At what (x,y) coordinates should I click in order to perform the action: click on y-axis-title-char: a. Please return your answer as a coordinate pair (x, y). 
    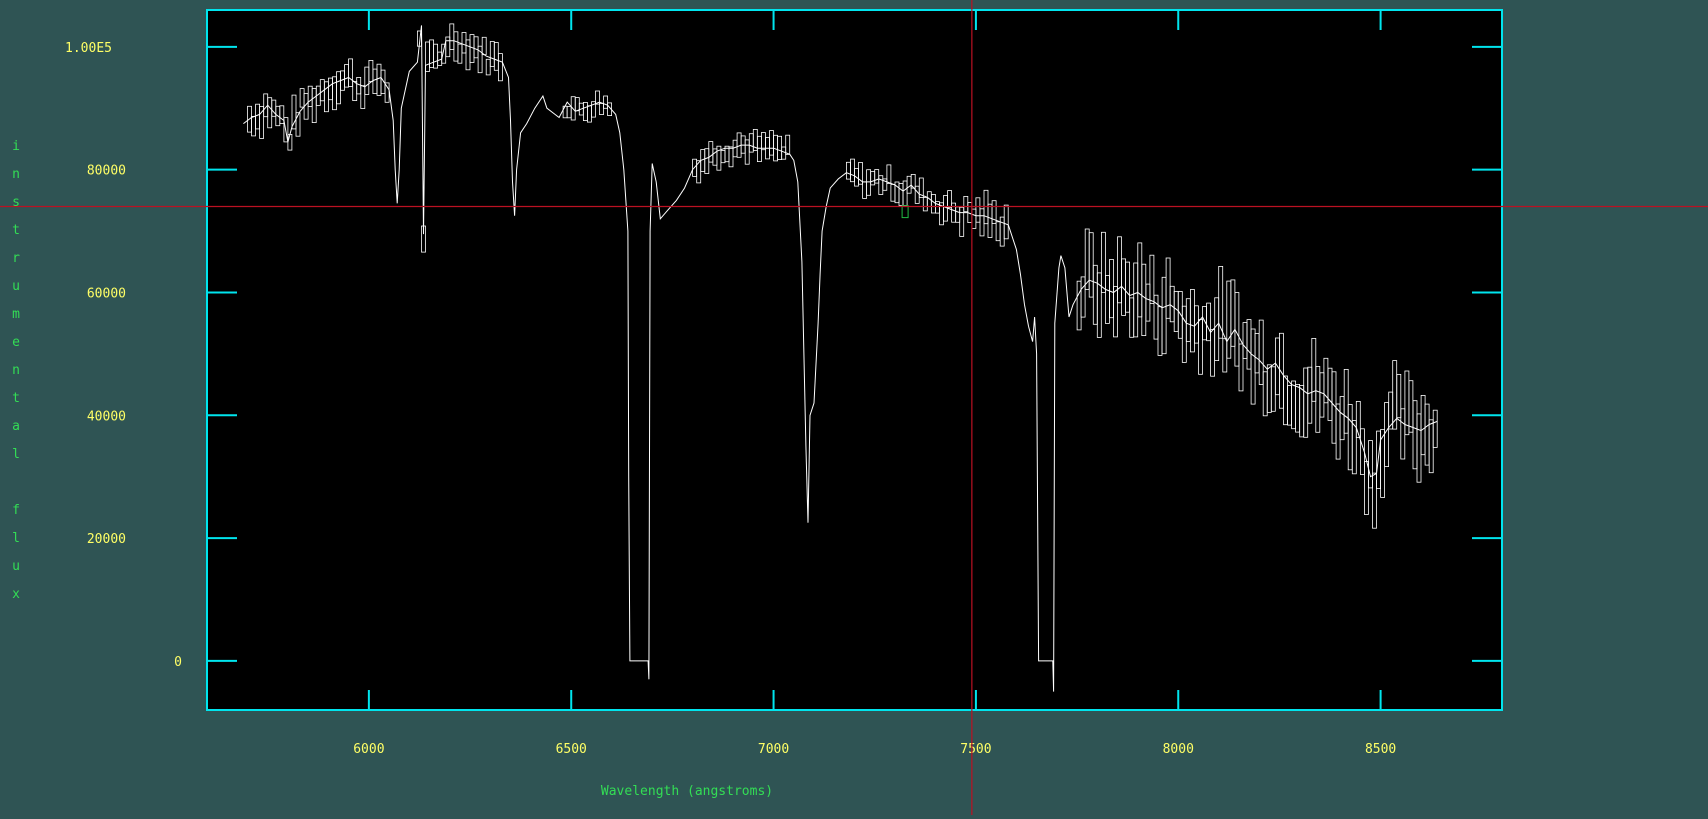
    Looking at the image, I should click on (16, 426).